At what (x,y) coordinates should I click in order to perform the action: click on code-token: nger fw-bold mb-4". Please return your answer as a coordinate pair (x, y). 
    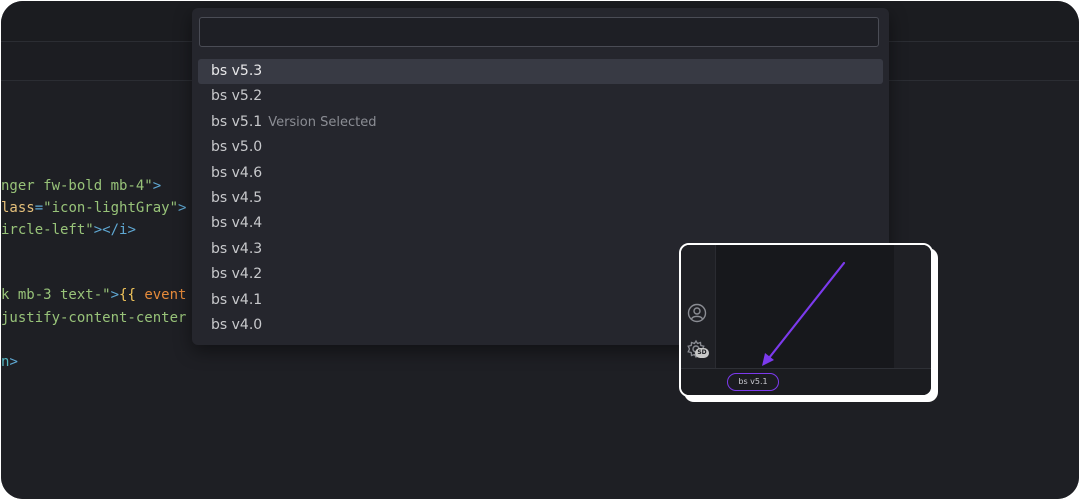
    Looking at the image, I should click on (77, 186).